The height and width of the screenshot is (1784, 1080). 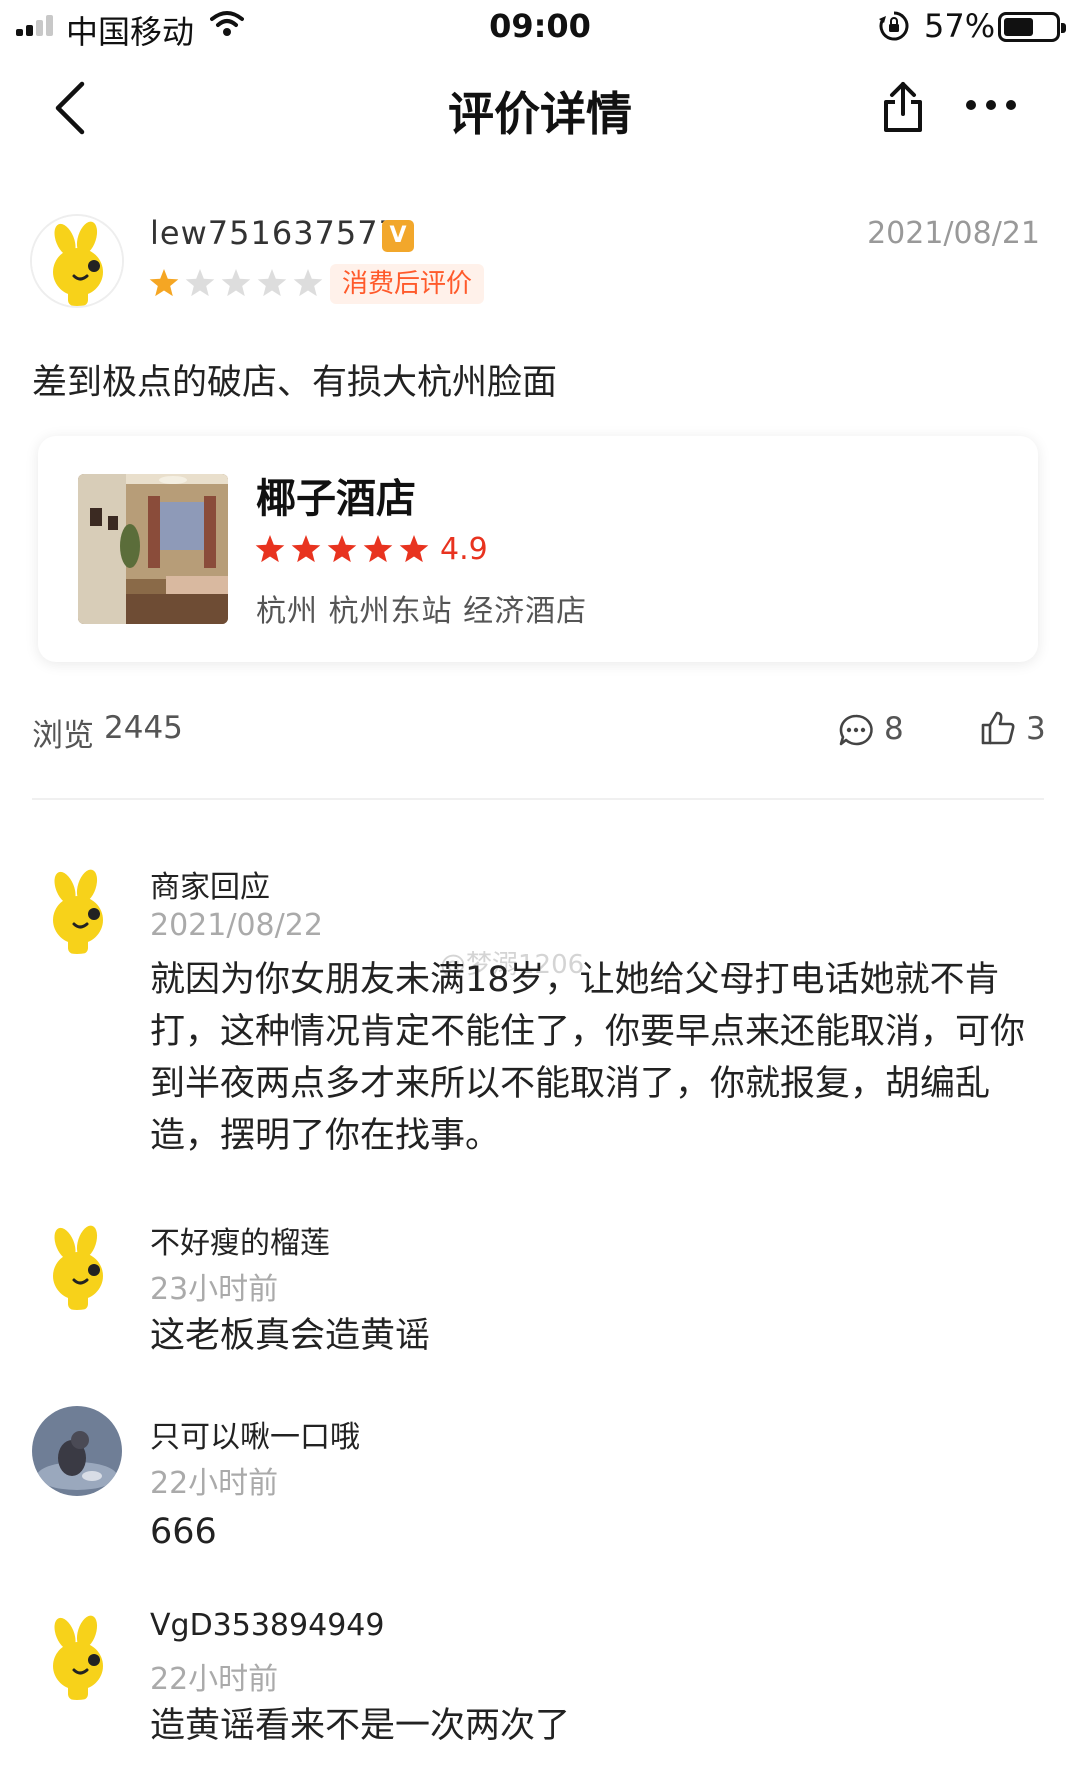 What do you see at coordinates (267, 1625) in the screenshot?
I see `commenter-name: VgD353894949` at bounding box center [267, 1625].